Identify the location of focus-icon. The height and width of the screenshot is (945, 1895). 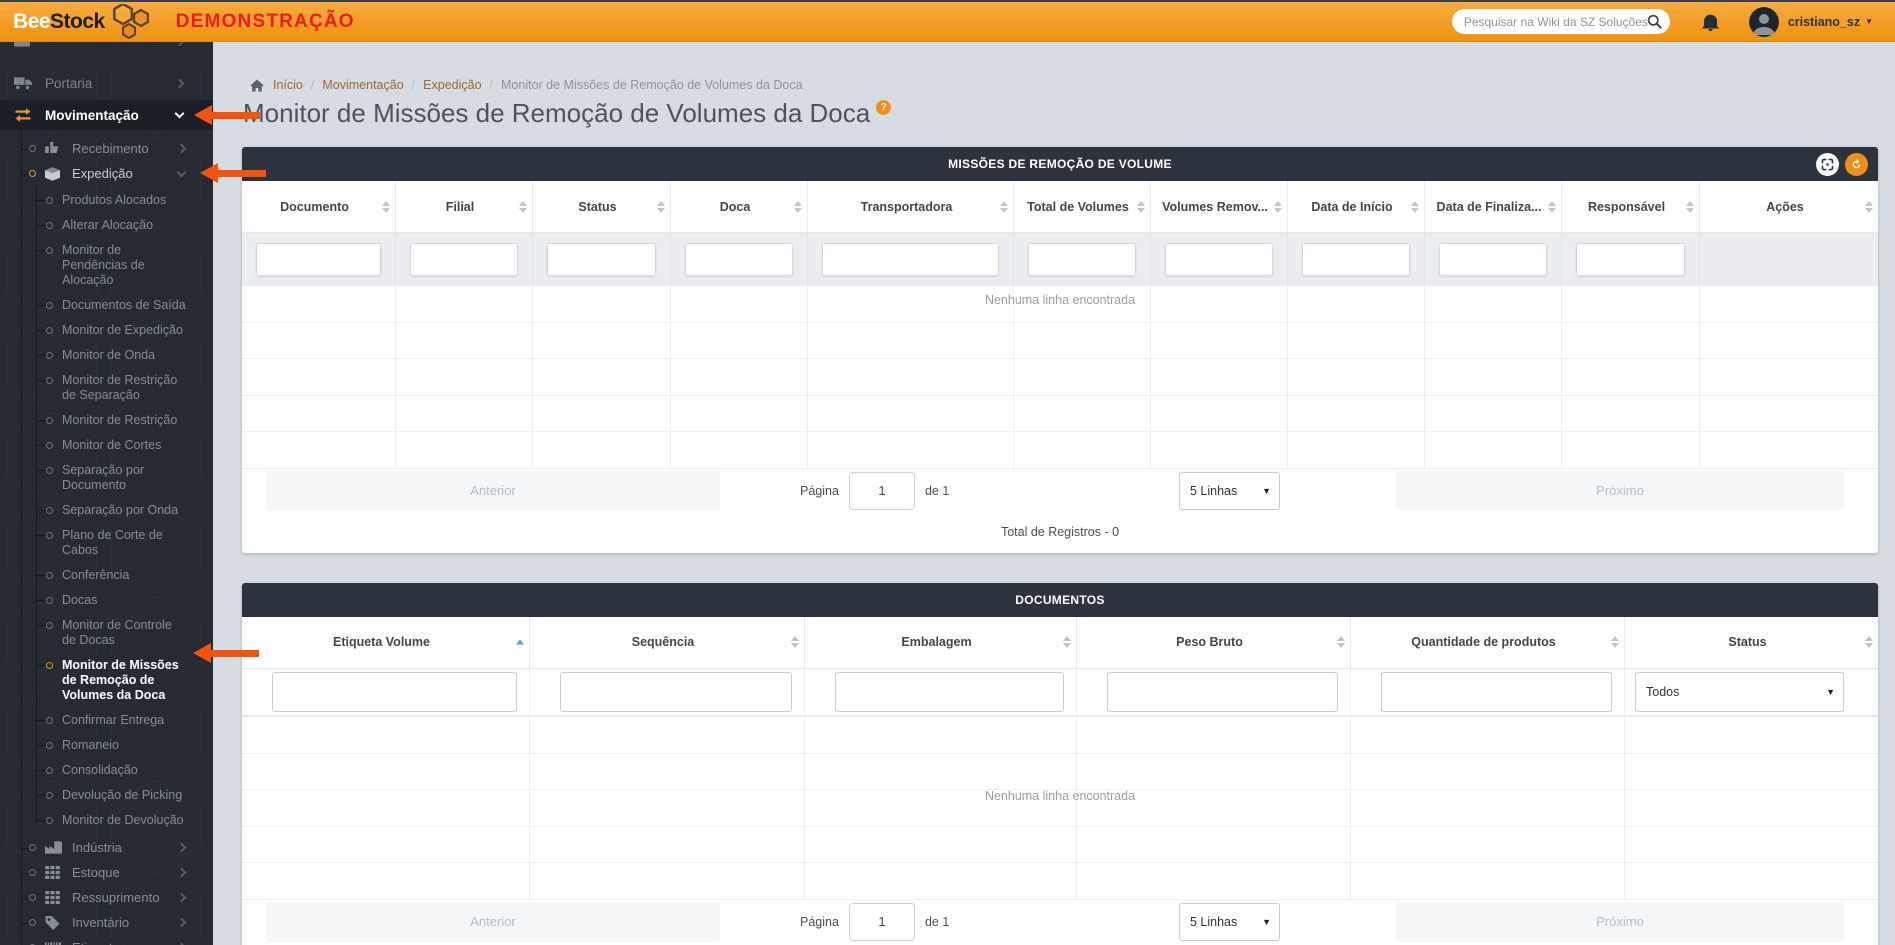
(1827, 164).